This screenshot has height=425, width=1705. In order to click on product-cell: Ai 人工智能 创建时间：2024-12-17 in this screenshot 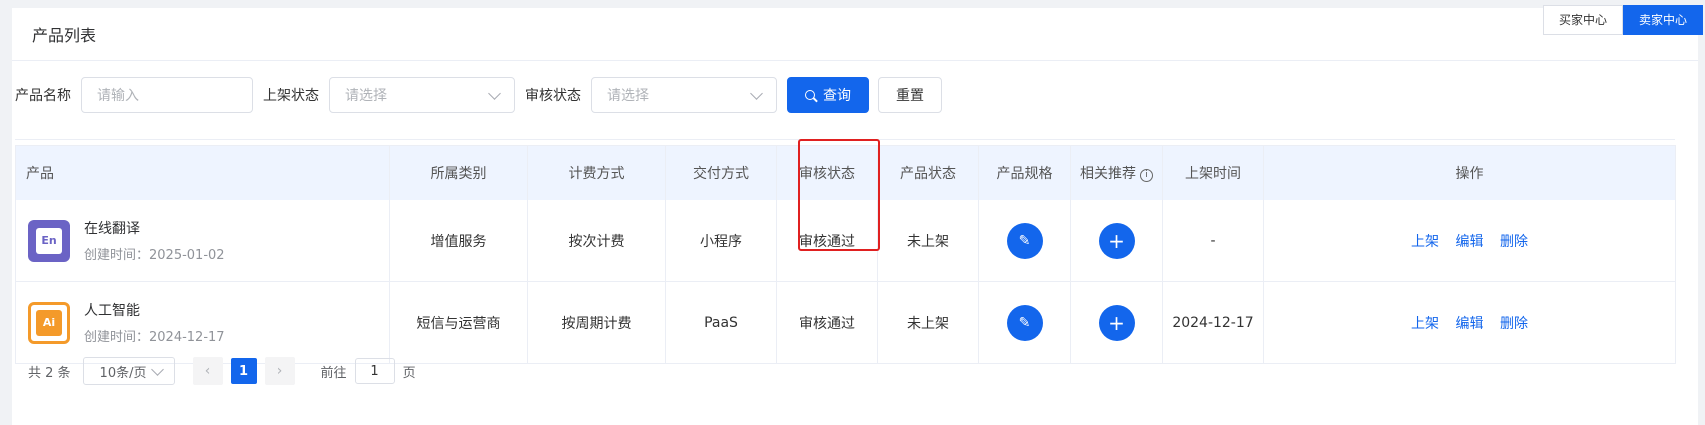, I will do `click(202, 322)`.